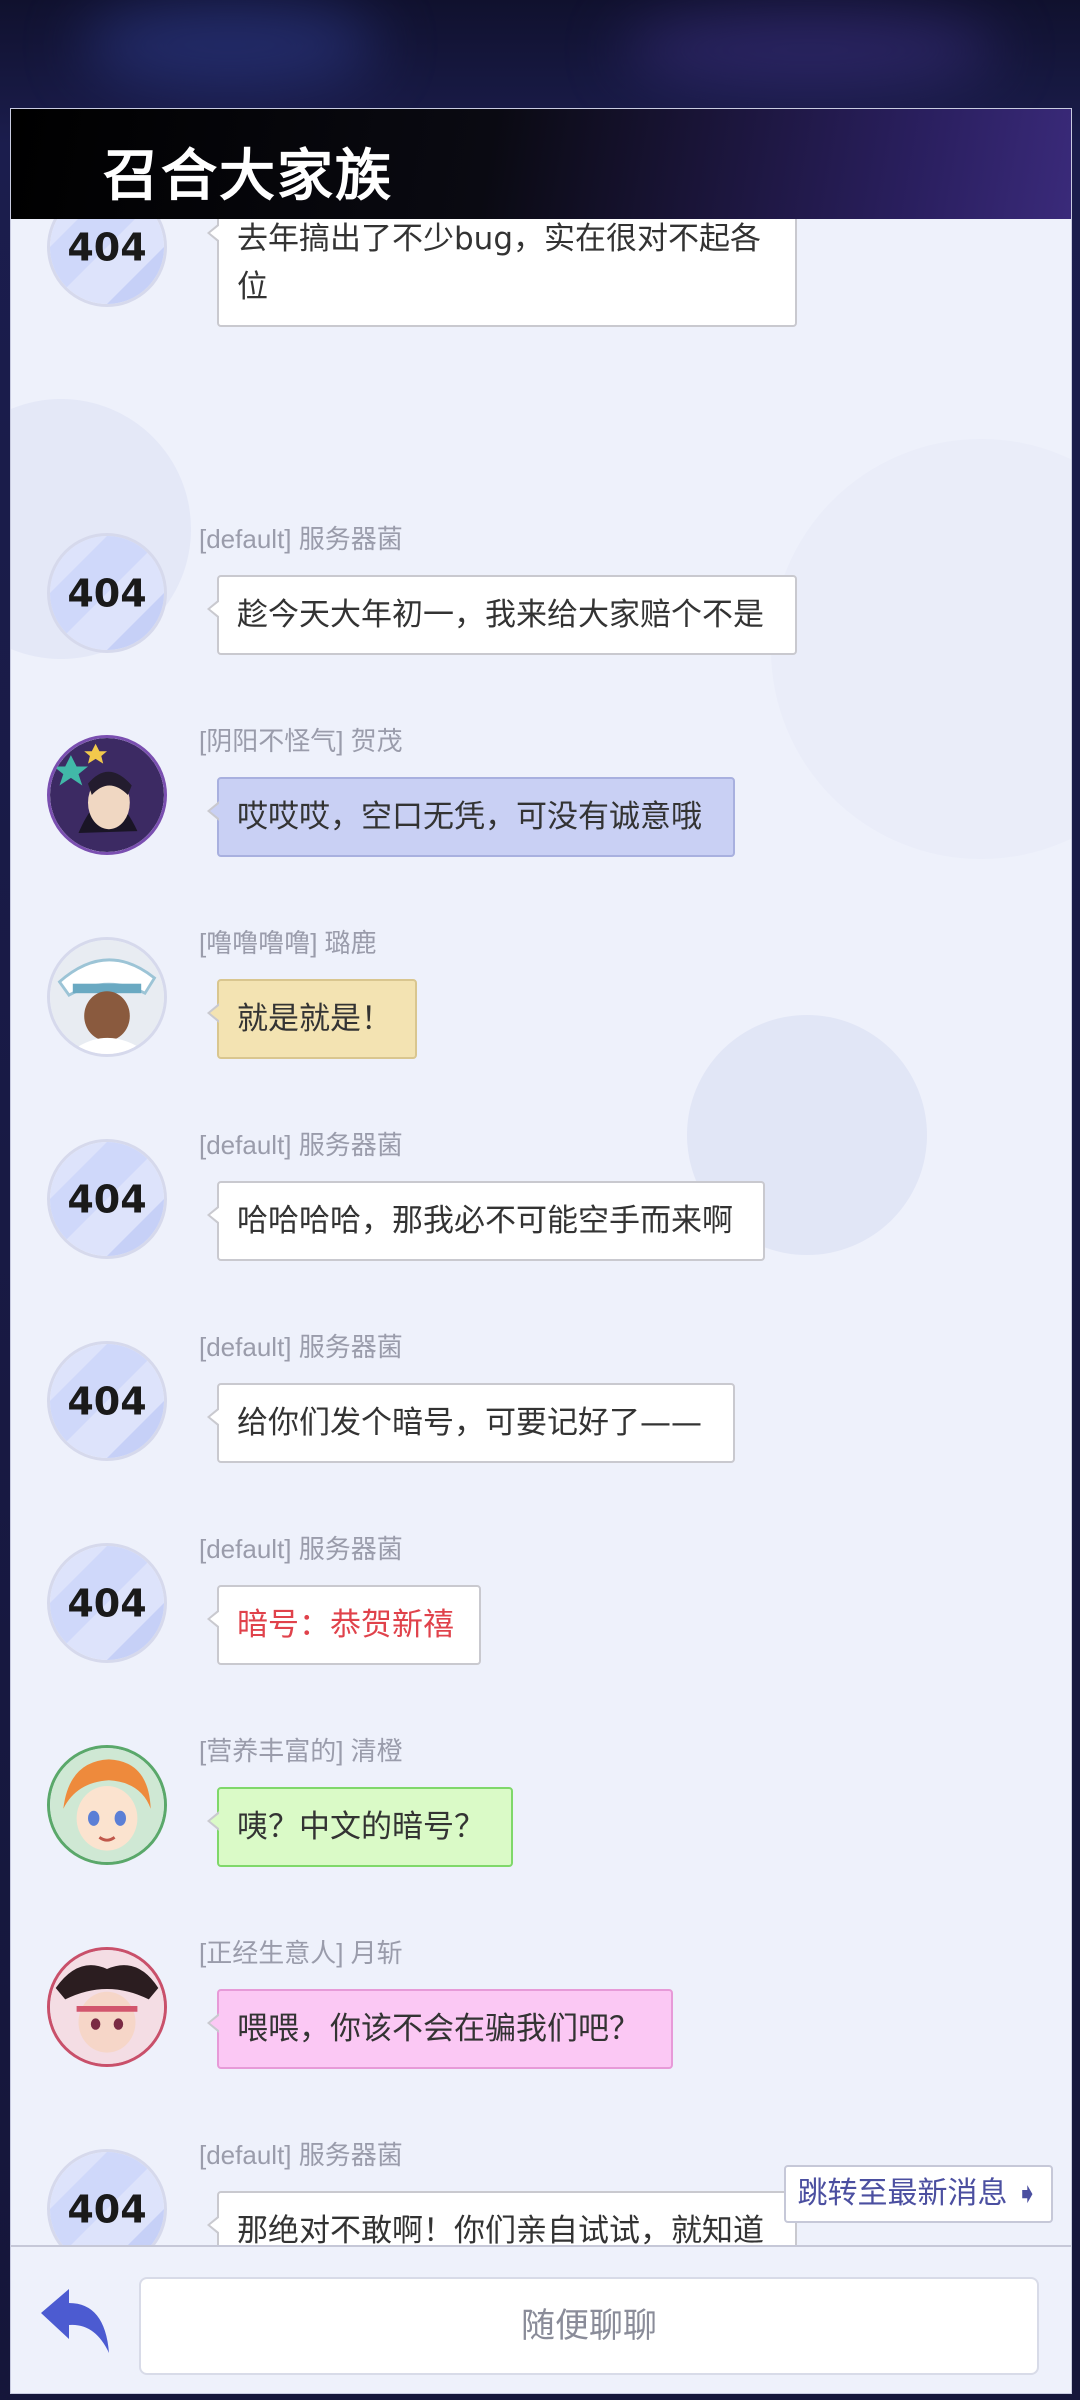 This screenshot has height=2400, width=1080. Describe the element at coordinates (502, 615) in the screenshot. I see `message-bubble: 趁今天大年初一，我来给大家赔个不是` at that location.